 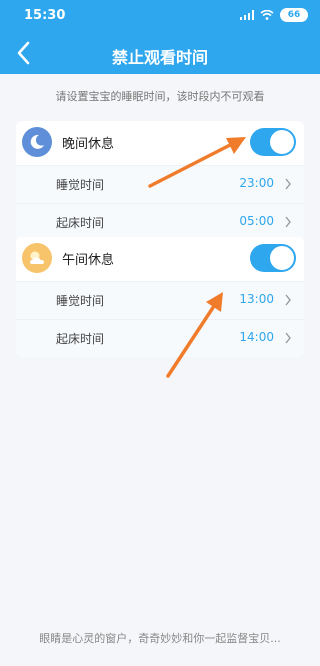 What do you see at coordinates (160, 15) in the screenshot?
I see `status-bar: 15:30 66` at bounding box center [160, 15].